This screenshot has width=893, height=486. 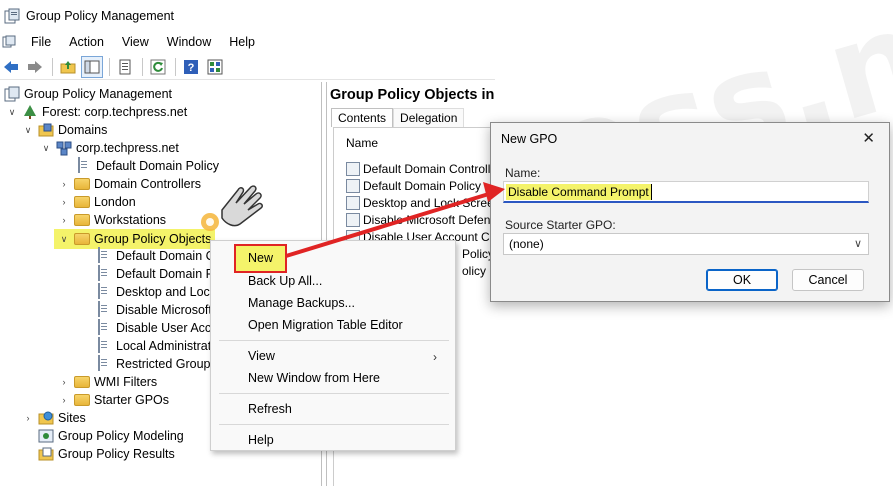 What do you see at coordinates (395, 220) in the screenshot?
I see `annotation-arrow` at bounding box center [395, 220].